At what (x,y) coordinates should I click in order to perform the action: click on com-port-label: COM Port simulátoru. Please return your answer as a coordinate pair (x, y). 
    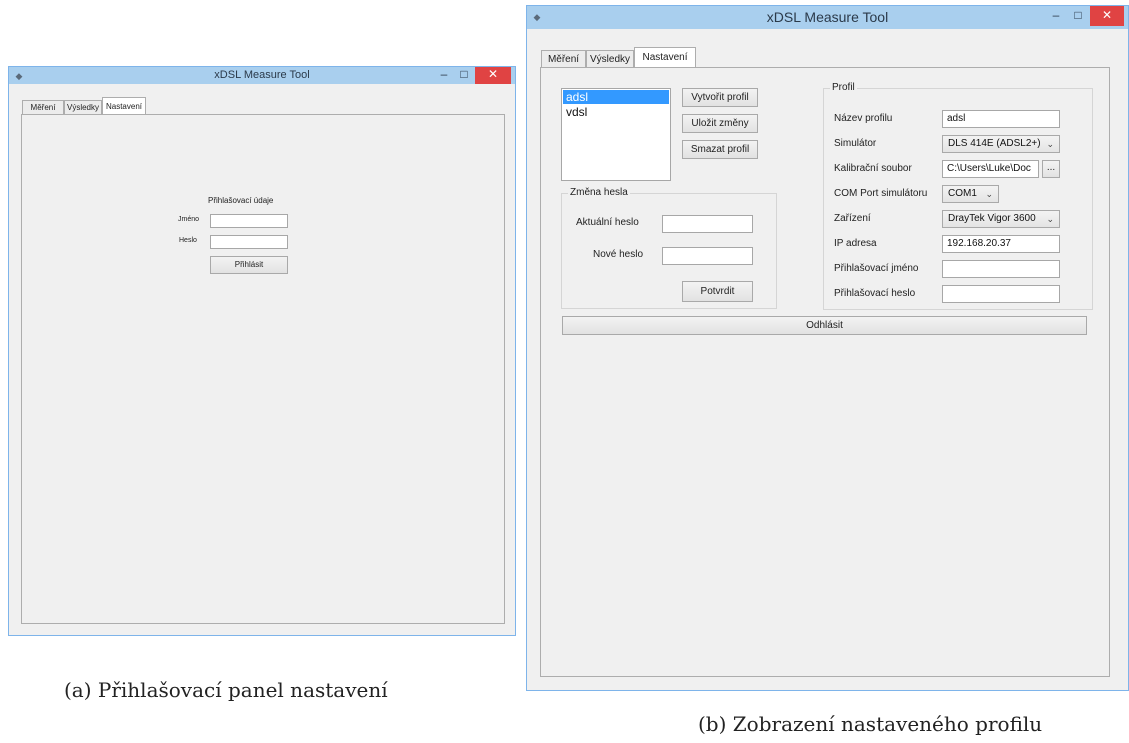
    Looking at the image, I should click on (881, 193).